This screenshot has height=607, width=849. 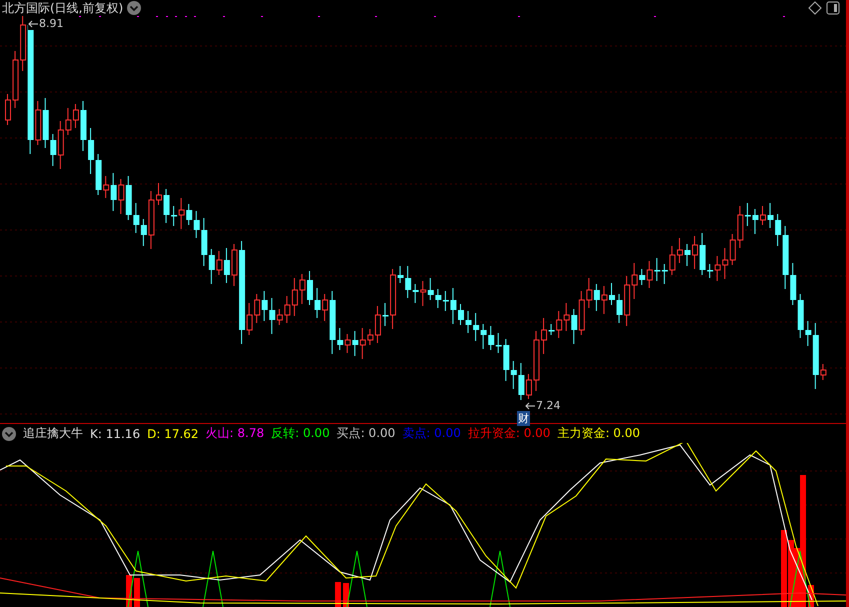 What do you see at coordinates (598, 433) in the screenshot?
I see `indicator-value: 主力资金: 0.00` at bounding box center [598, 433].